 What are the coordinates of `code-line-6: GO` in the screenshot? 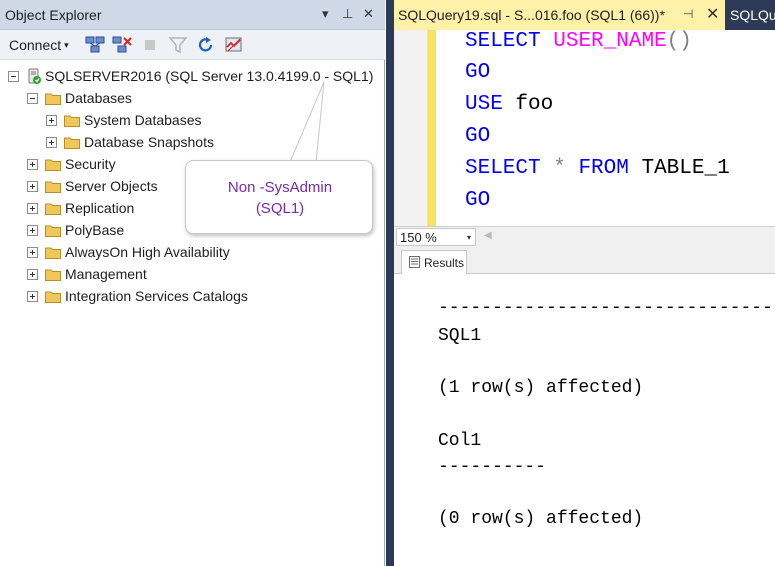 It's located at (477, 200).